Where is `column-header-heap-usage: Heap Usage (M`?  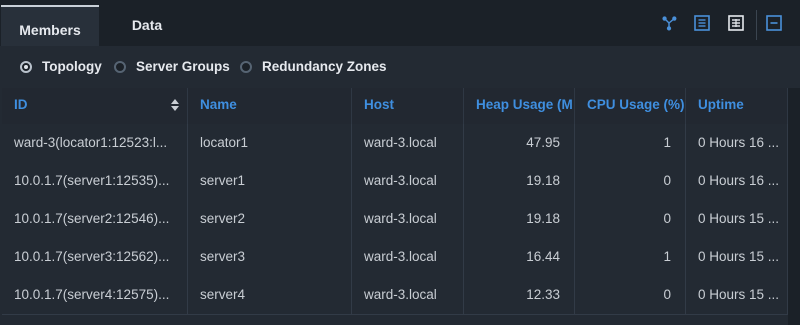 column-header-heap-usage: Heap Usage (M is located at coordinates (519, 106).